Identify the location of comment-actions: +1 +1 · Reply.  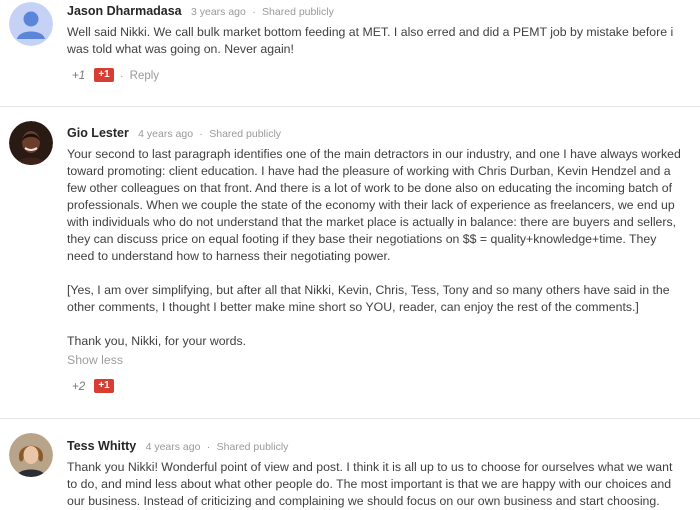
(113, 76).